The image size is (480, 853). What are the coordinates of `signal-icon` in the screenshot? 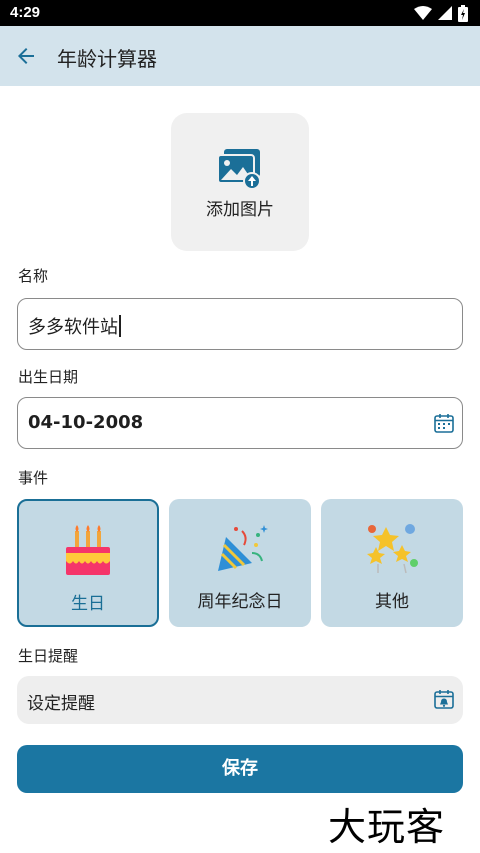 It's located at (445, 13).